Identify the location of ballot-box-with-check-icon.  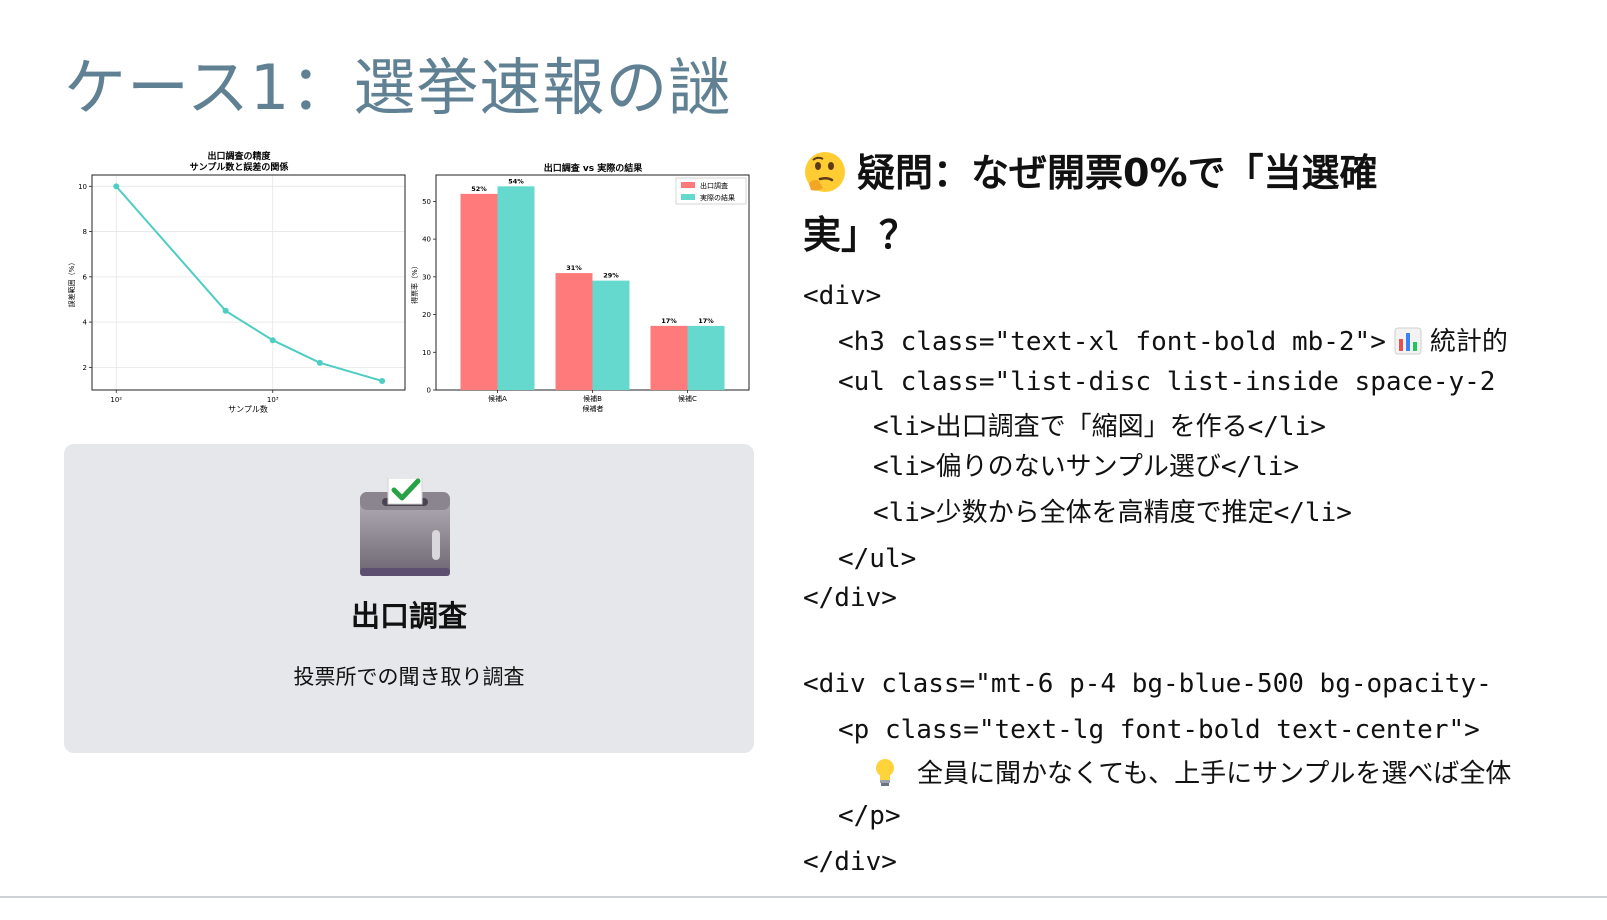
(408, 529).